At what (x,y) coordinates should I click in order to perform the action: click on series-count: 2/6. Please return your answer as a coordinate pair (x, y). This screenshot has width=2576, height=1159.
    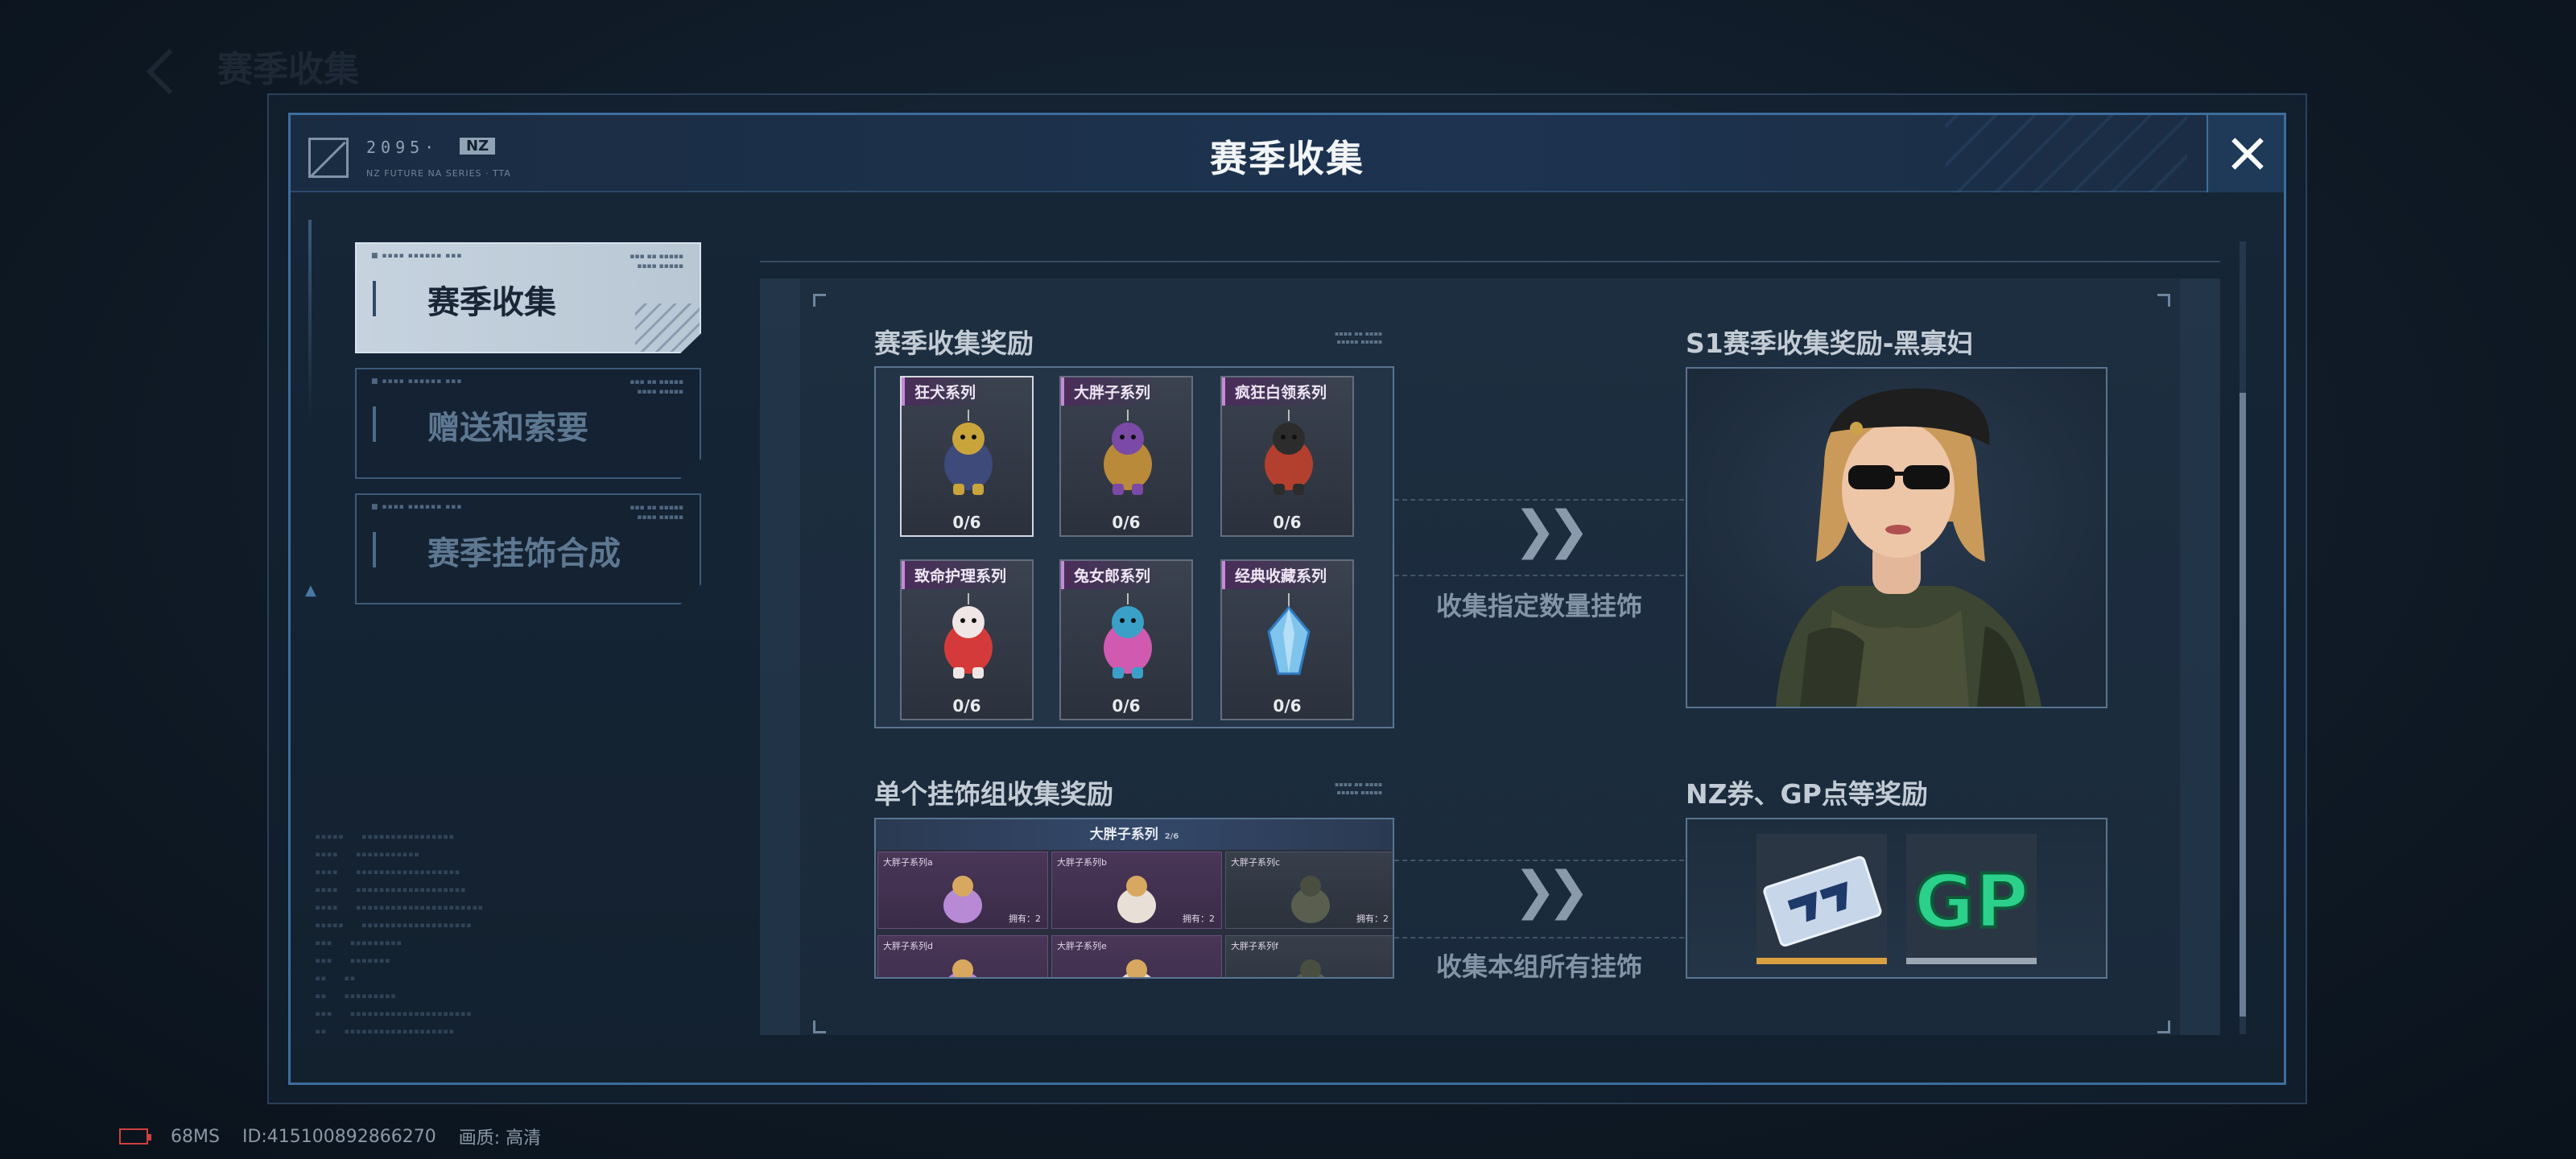
    Looking at the image, I should click on (1171, 837).